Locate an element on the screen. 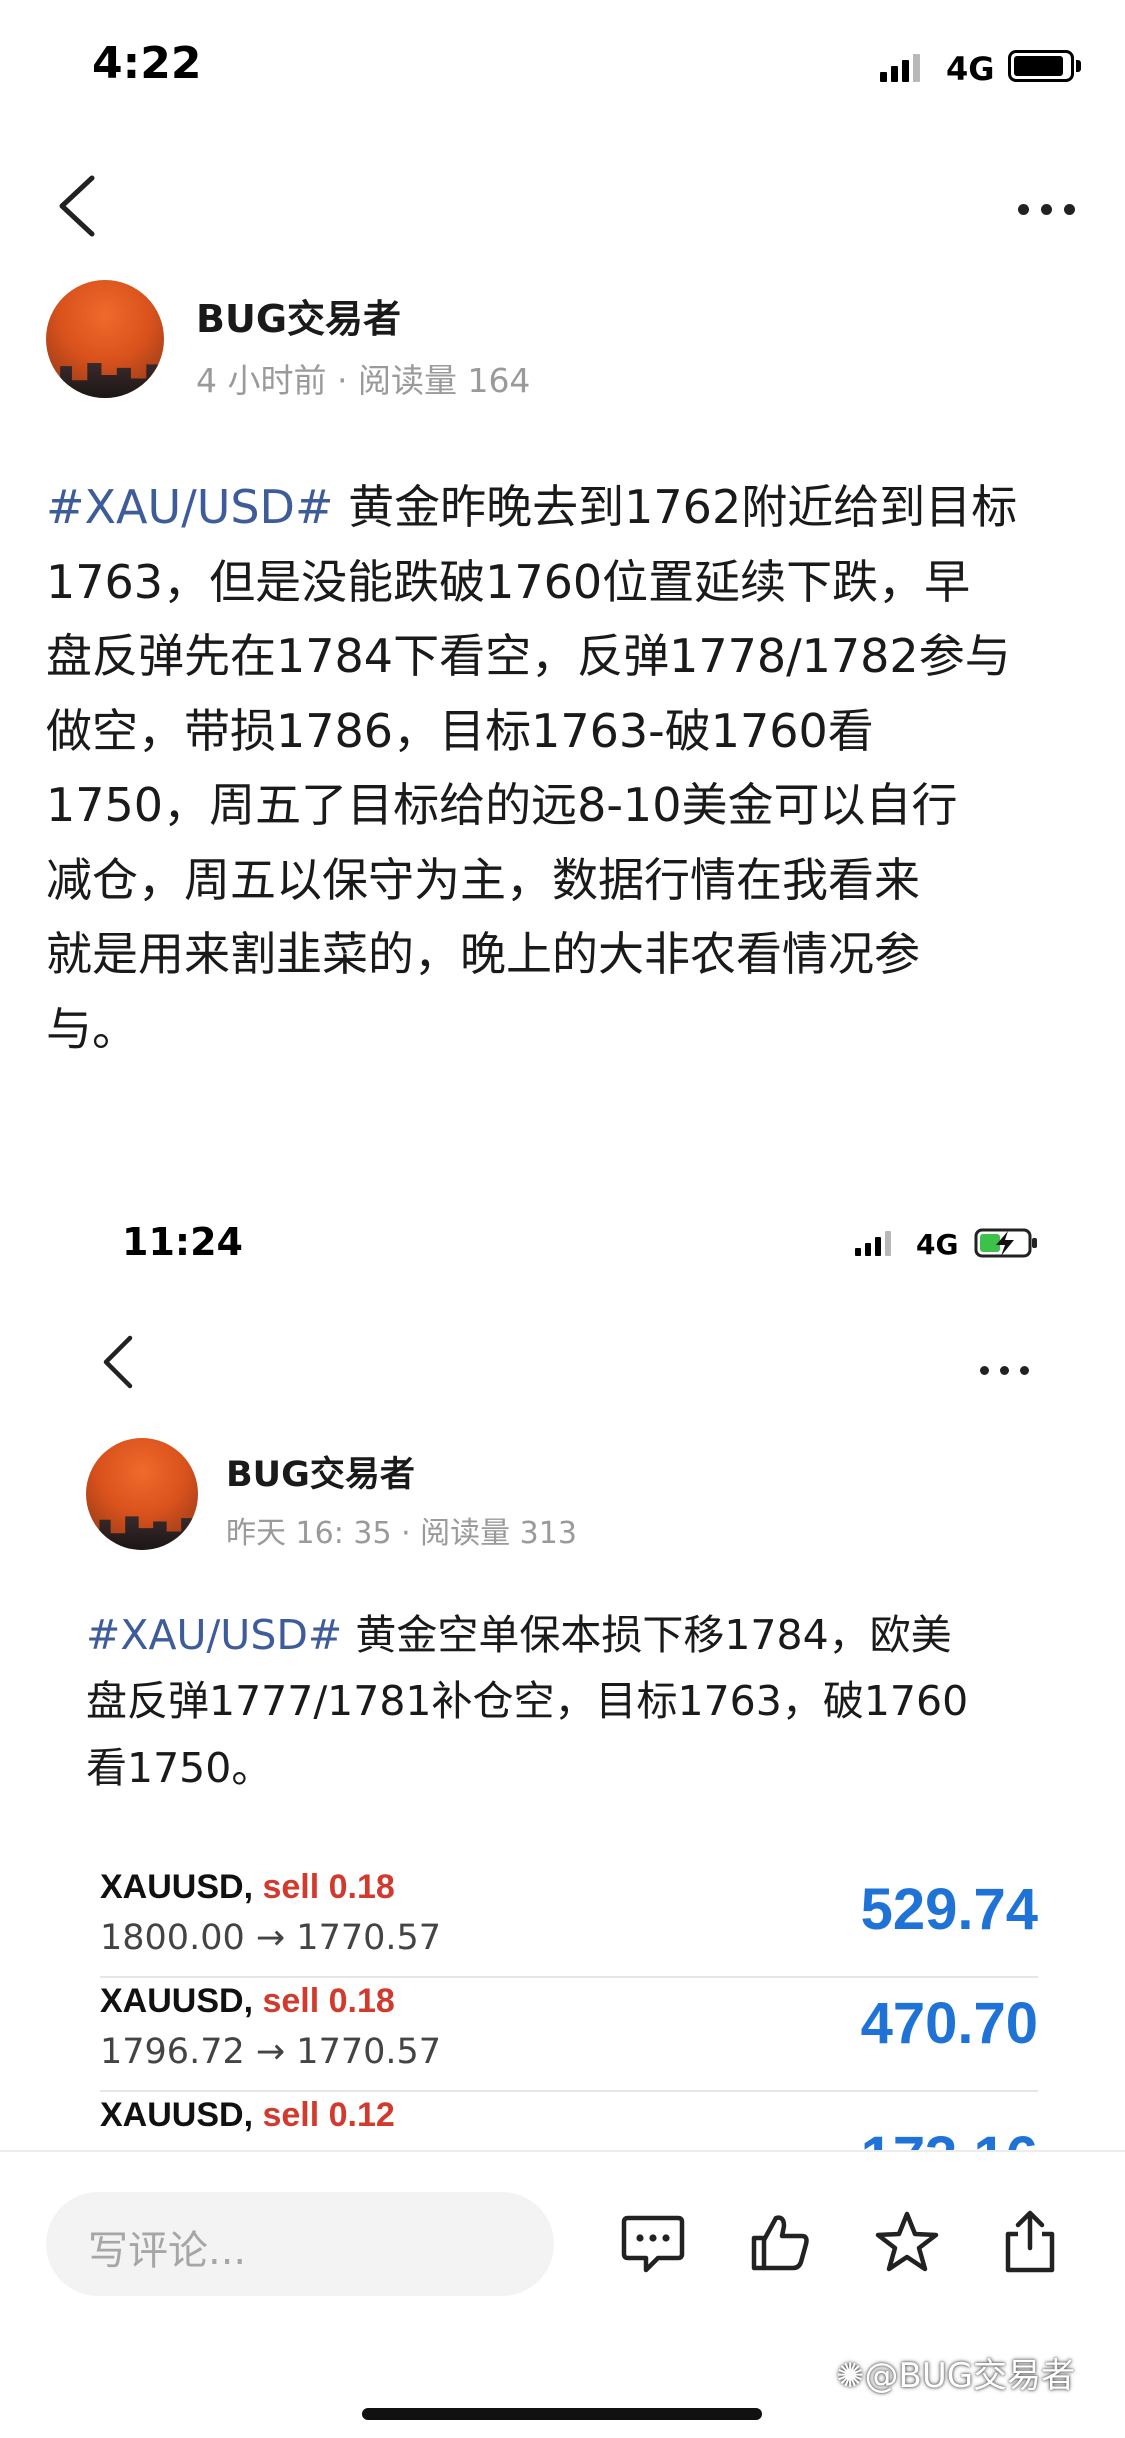  share-button is located at coordinates (1030, 2243).